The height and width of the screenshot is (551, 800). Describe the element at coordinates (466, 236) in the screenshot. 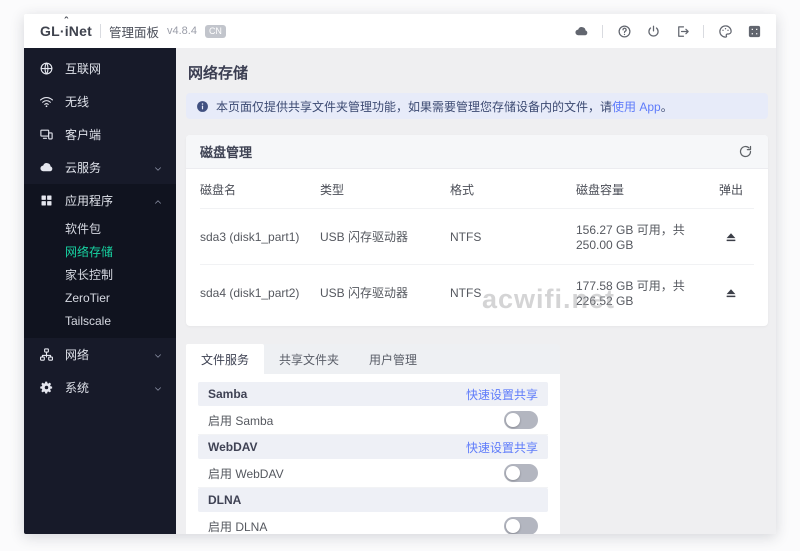

I see `disk-format: NTFS` at that location.